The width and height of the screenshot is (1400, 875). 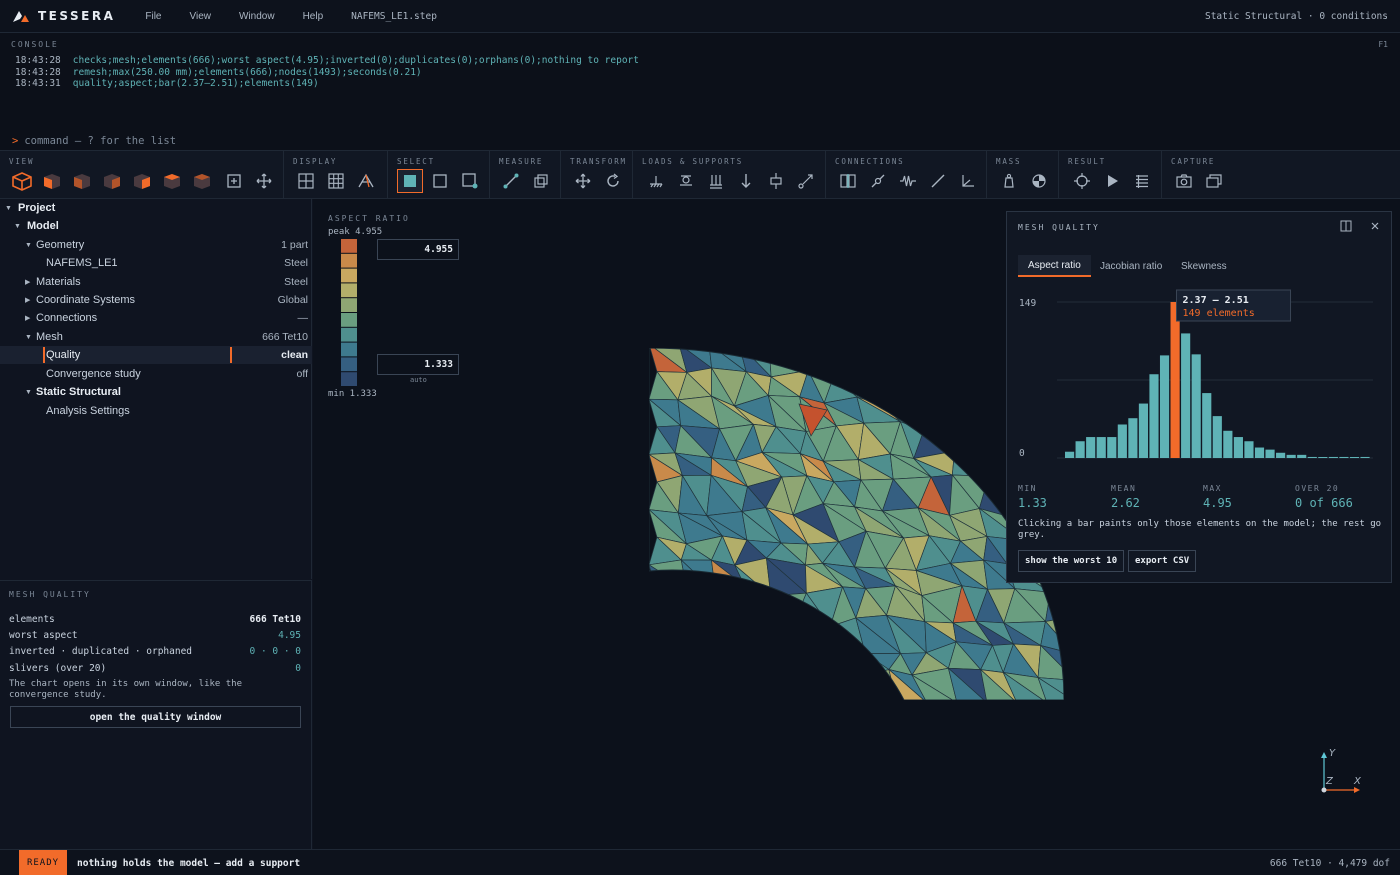 What do you see at coordinates (156, 374) in the screenshot?
I see `tree-item-convergence: Convergence study off` at bounding box center [156, 374].